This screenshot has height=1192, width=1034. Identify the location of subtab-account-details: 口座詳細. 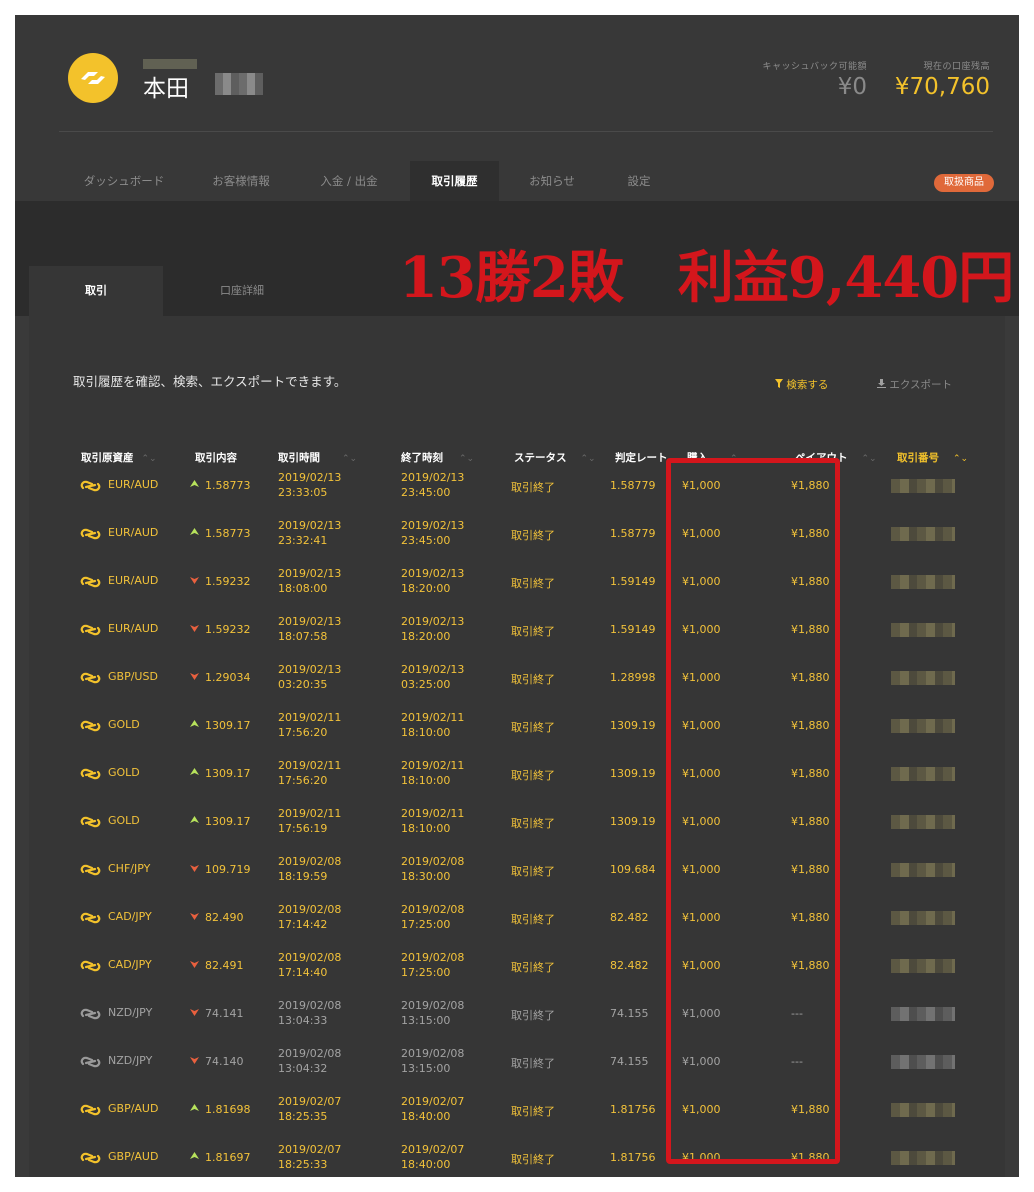
(242, 291).